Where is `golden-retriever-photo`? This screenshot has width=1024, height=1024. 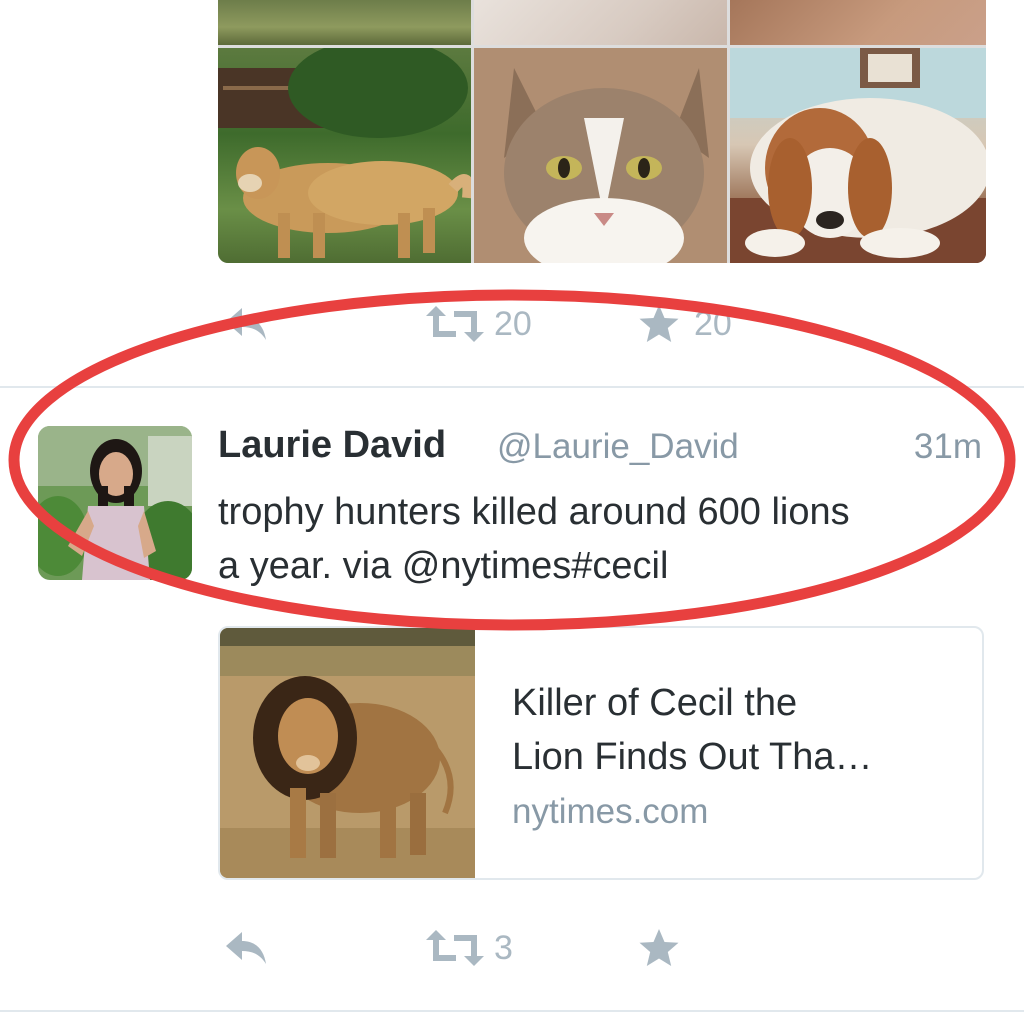
golden-retriever-photo is located at coordinates (344, 155).